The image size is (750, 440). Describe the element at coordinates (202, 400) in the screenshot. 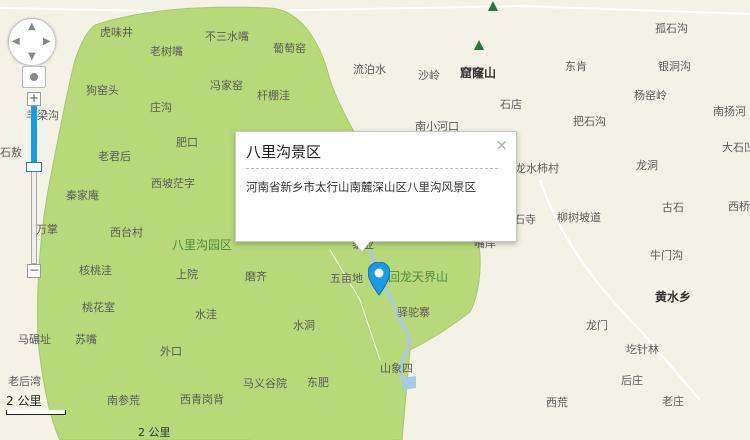

I see `place-label: 西青岗背` at that location.